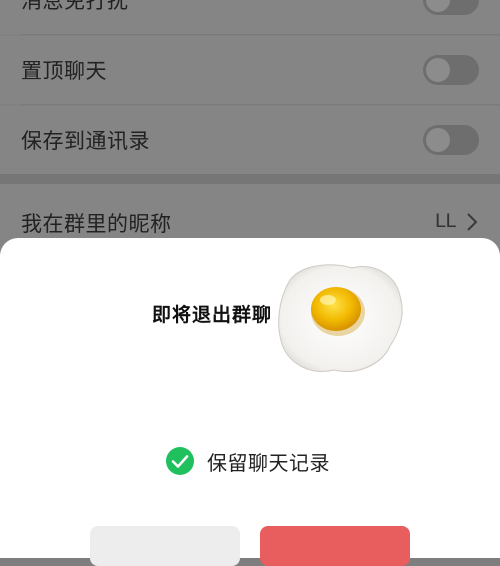  I want to click on check-circle-icon, so click(180, 461).